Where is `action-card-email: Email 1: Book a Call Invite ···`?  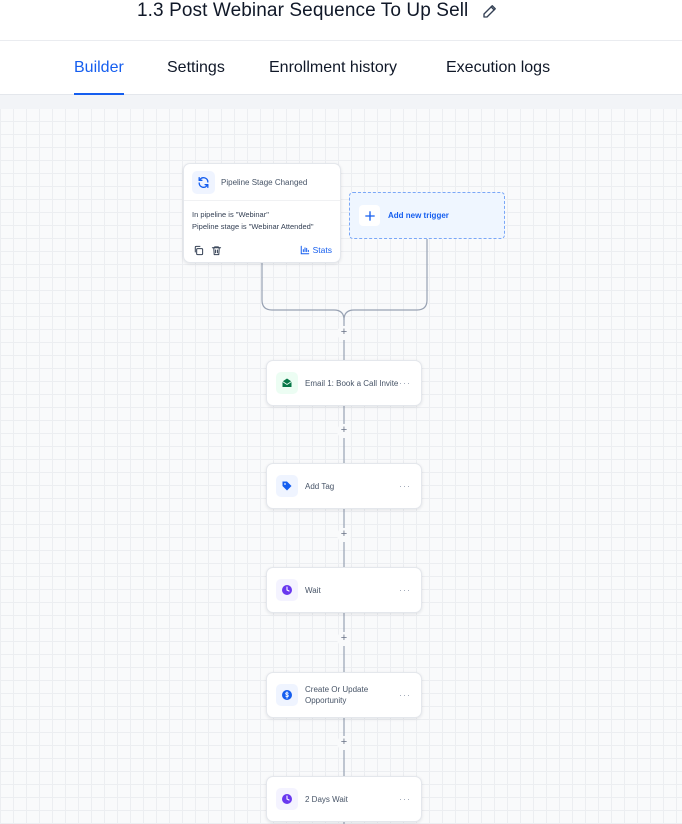
action-card-email: Email 1: Book a Call Invite ··· is located at coordinates (344, 383).